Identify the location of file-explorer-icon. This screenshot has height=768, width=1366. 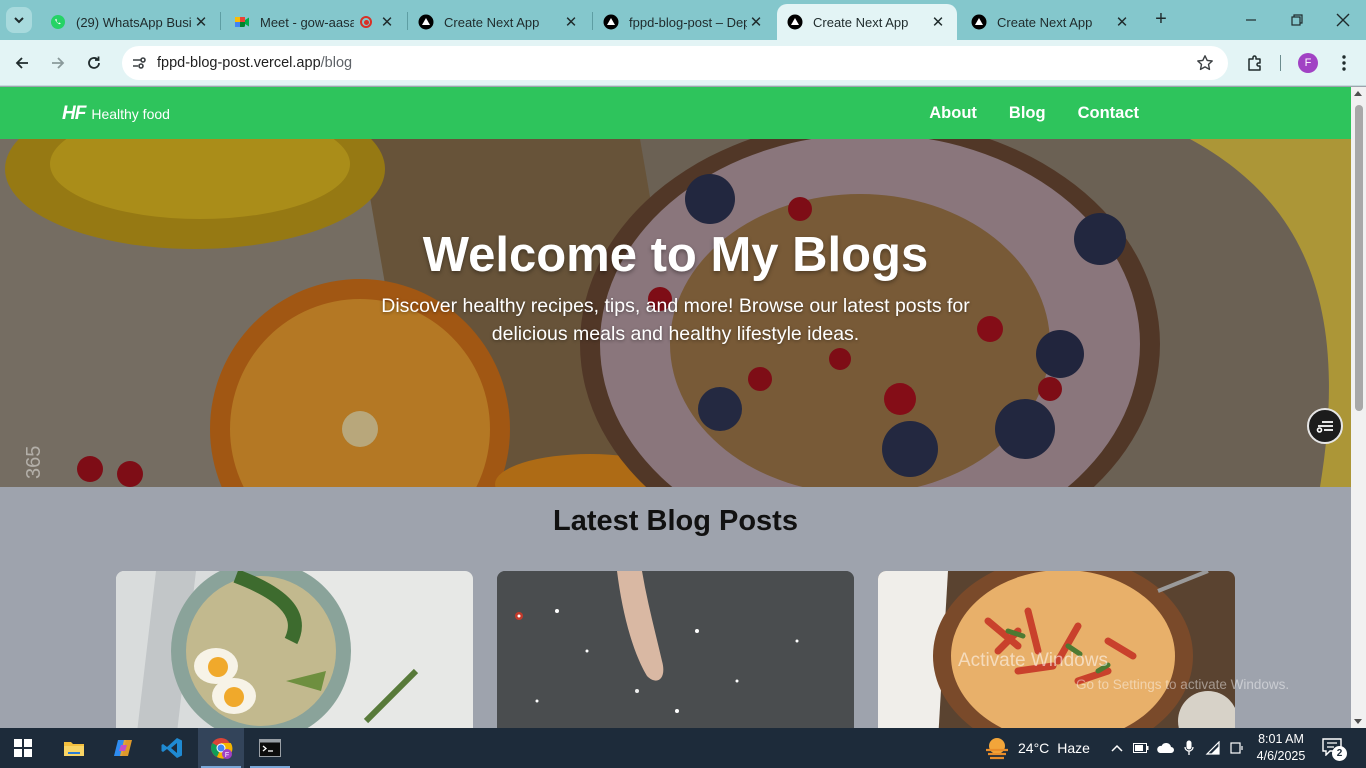
(74, 749).